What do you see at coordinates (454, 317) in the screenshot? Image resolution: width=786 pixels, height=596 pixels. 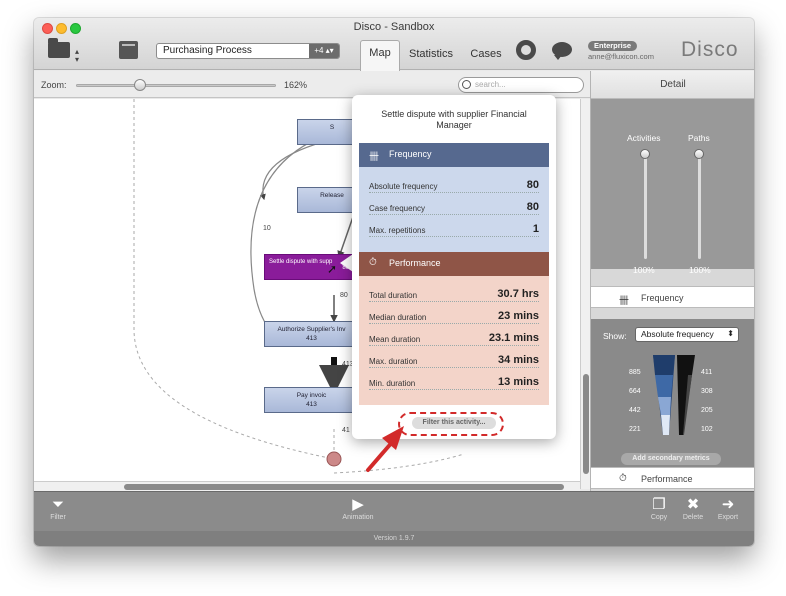 I see `metric-row: Median duration 23 mins` at bounding box center [454, 317].